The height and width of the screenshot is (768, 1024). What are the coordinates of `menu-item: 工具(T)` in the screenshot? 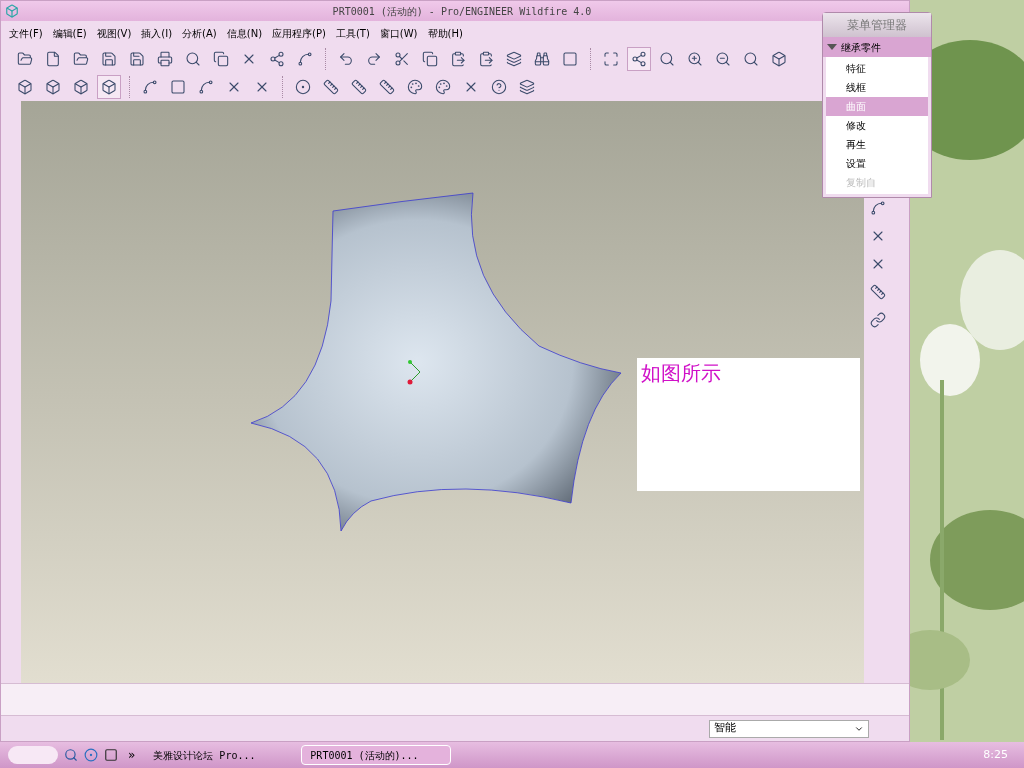 It's located at (352, 33).